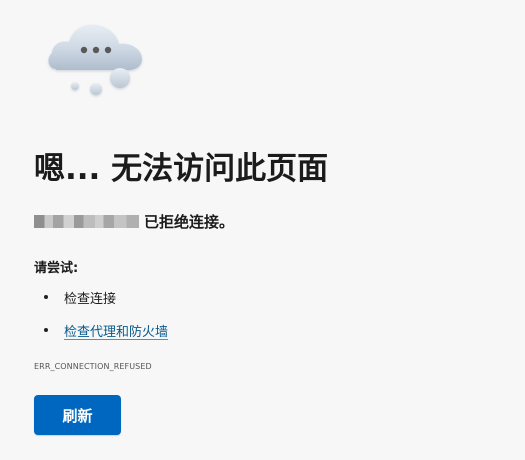 The height and width of the screenshot is (460, 525). What do you see at coordinates (181, 169) in the screenshot?
I see `page-title: 嗯... 无法访问此页面` at bounding box center [181, 169].